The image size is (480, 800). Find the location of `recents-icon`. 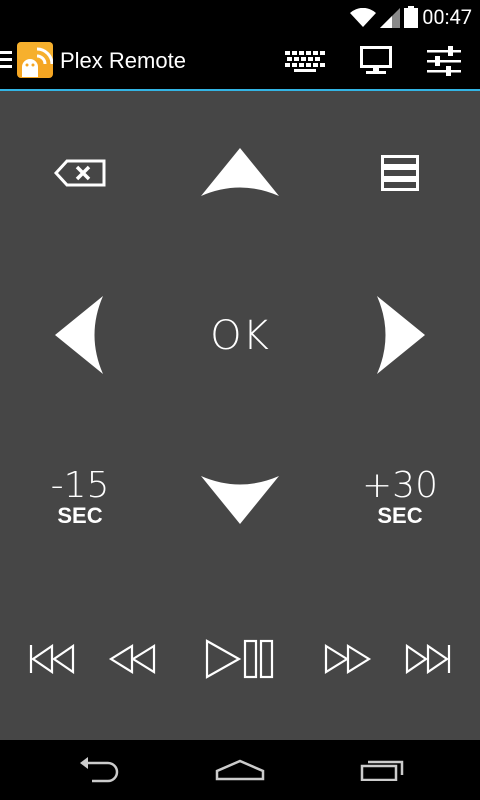

recents-icon is located at coordinates (382, 770).